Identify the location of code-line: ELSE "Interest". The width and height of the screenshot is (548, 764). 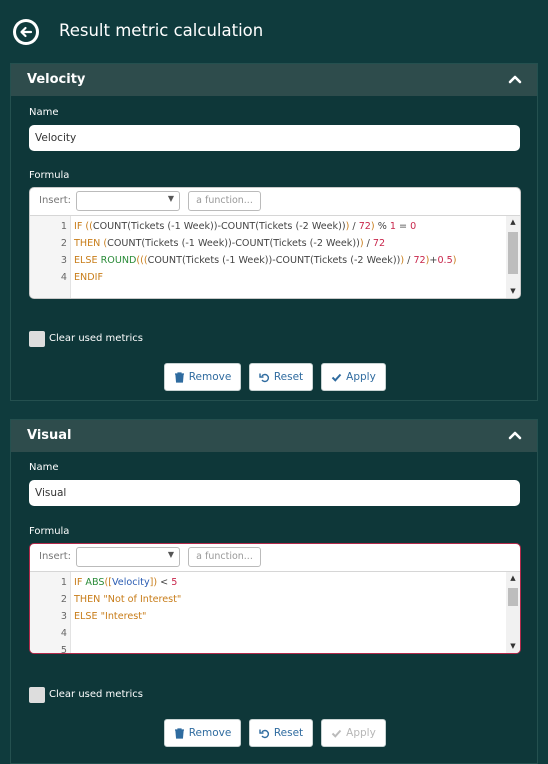
(127, 616).